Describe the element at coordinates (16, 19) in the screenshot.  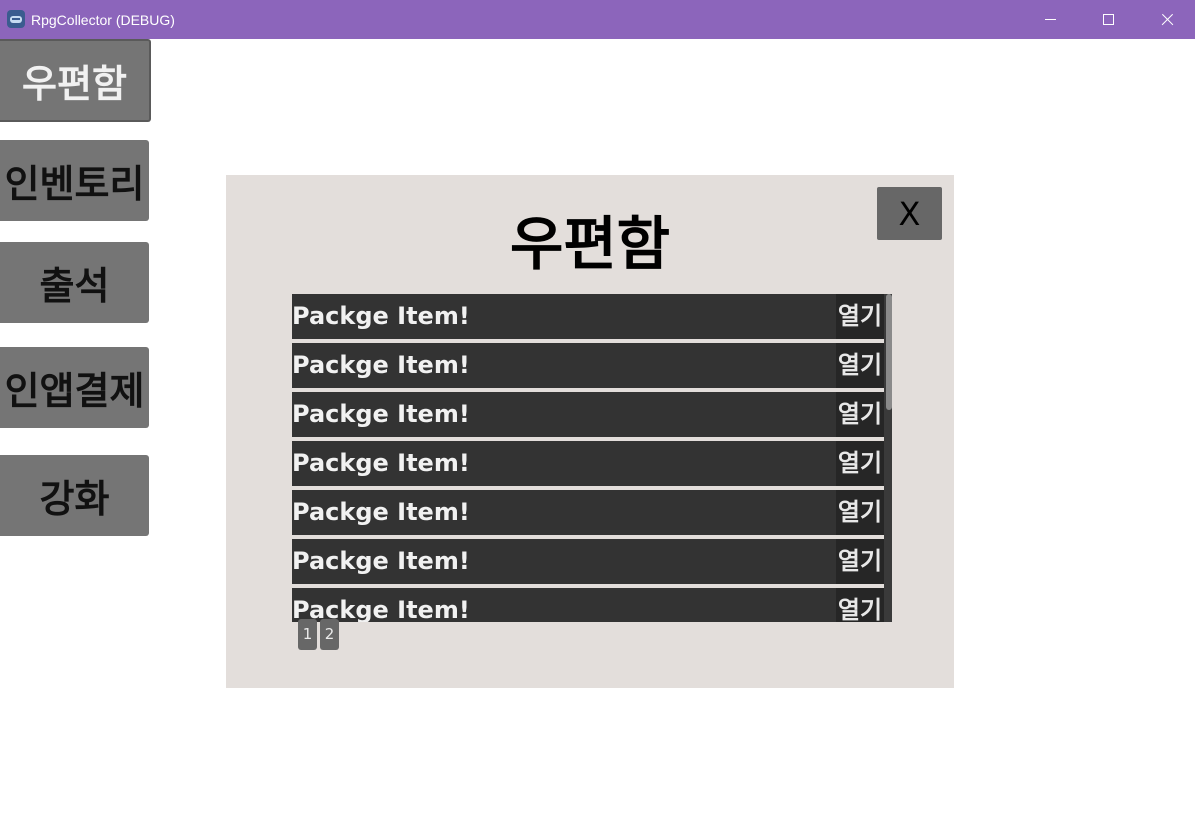
I see `godot-app-icon` at that location.